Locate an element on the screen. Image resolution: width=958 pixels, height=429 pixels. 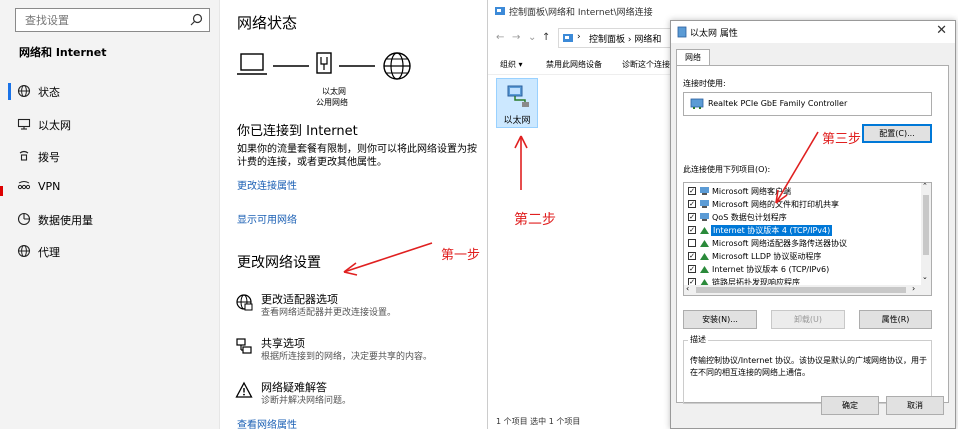
adapter-label: 以太网 is located at coordinates (517, 121).